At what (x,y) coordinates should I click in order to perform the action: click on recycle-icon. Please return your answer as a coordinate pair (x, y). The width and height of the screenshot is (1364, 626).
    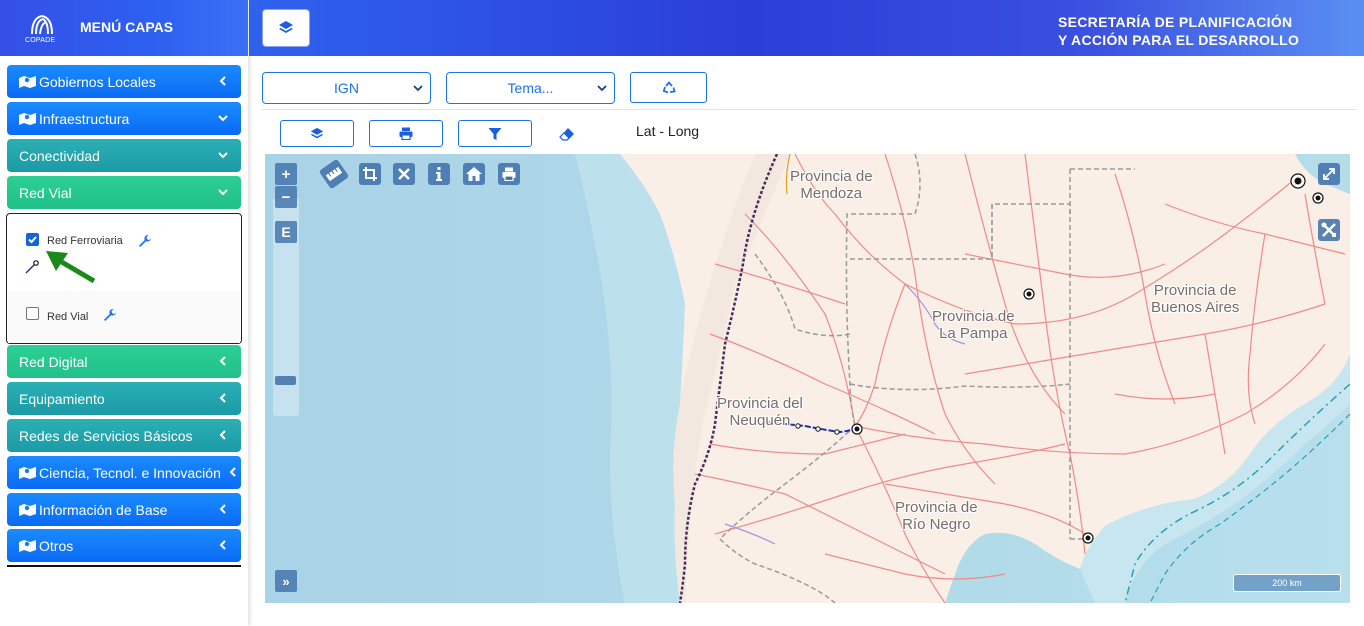
    Looking at the image, I should click on (669, 86).